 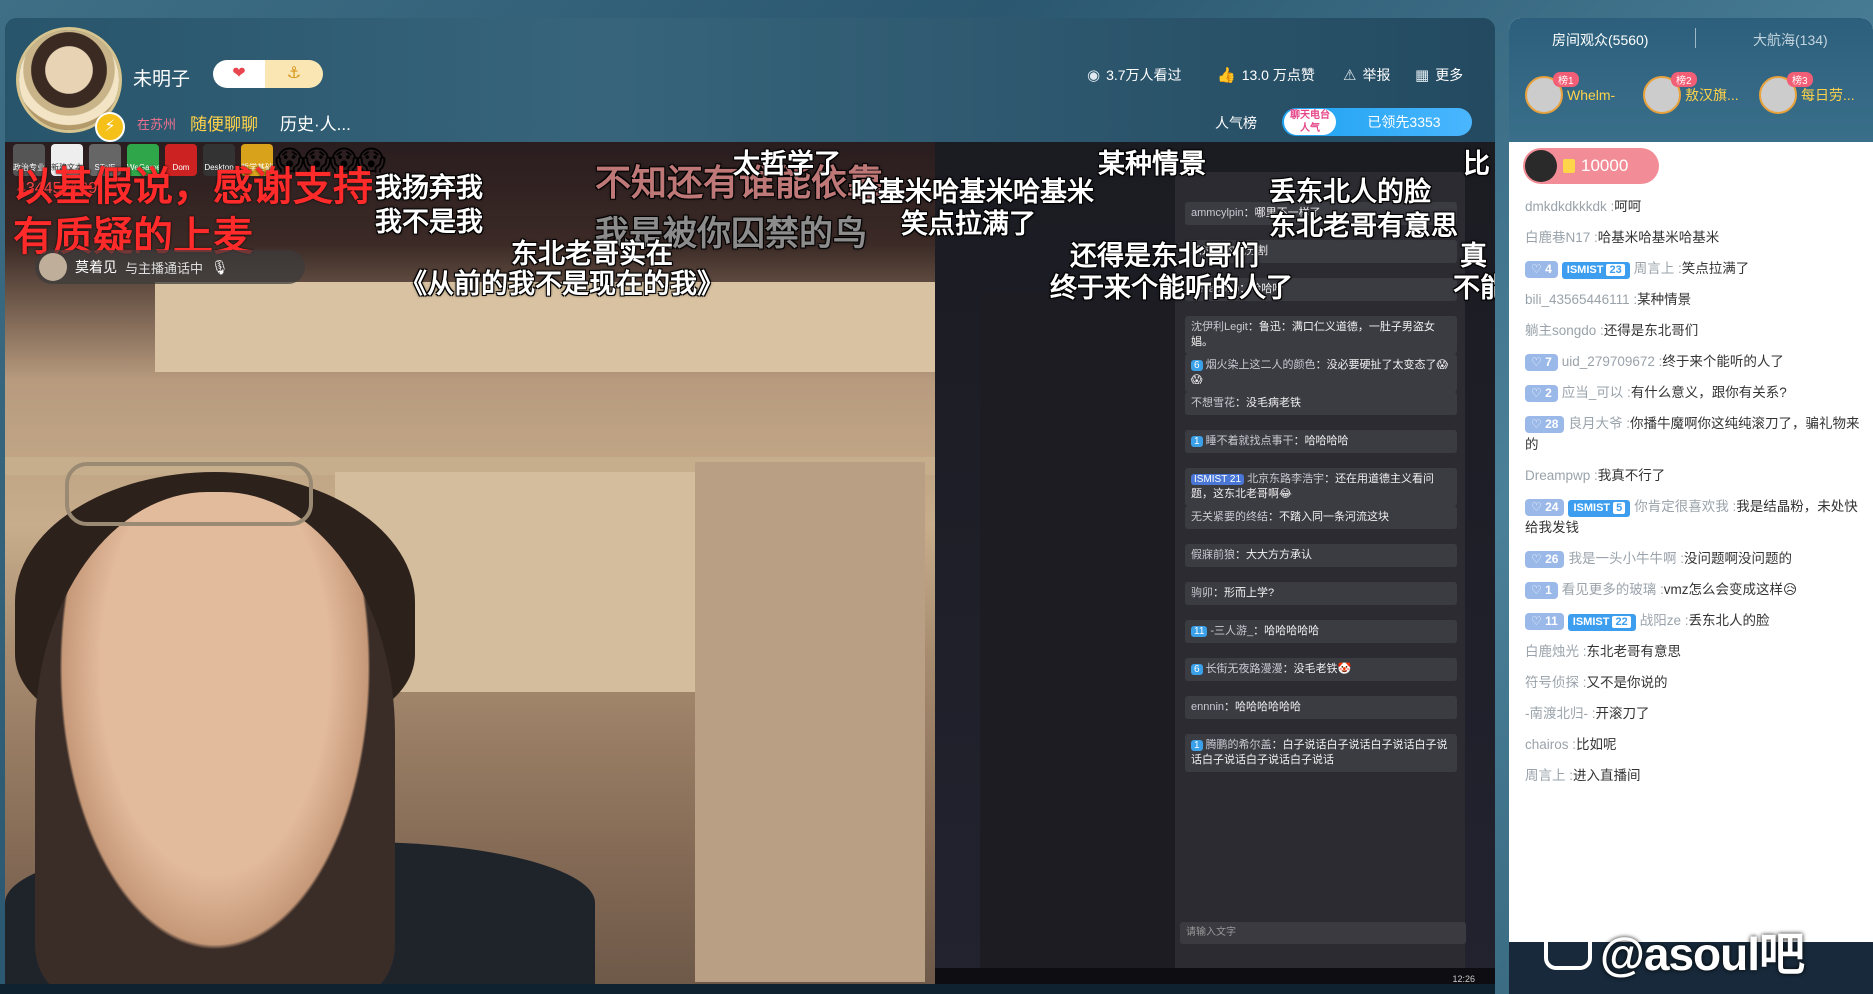 What do you see at coordinates (1695, 475) in the screenshot?
I see `chat-message: Dreampwp :我真不行了` at bounding box center [1695, 475].